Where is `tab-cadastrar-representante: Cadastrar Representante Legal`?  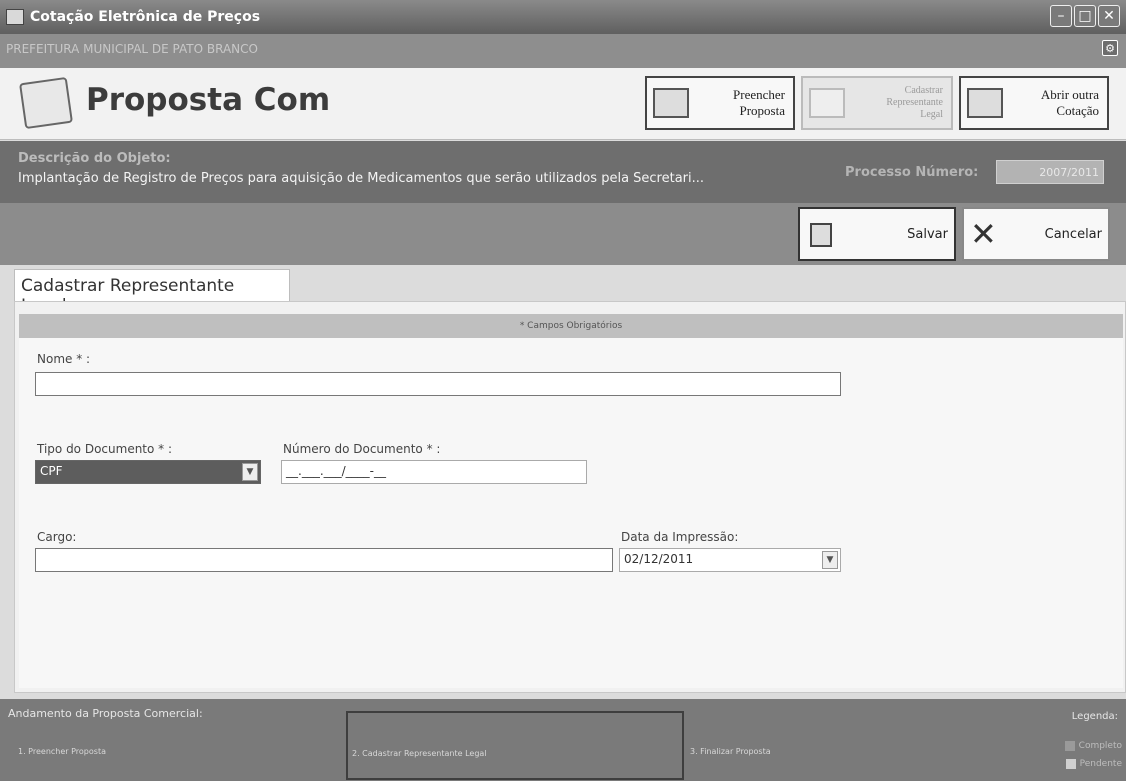
tab-cadastrar-representante: Cadastrar Representante Legal is located at coordinates (152, 292).